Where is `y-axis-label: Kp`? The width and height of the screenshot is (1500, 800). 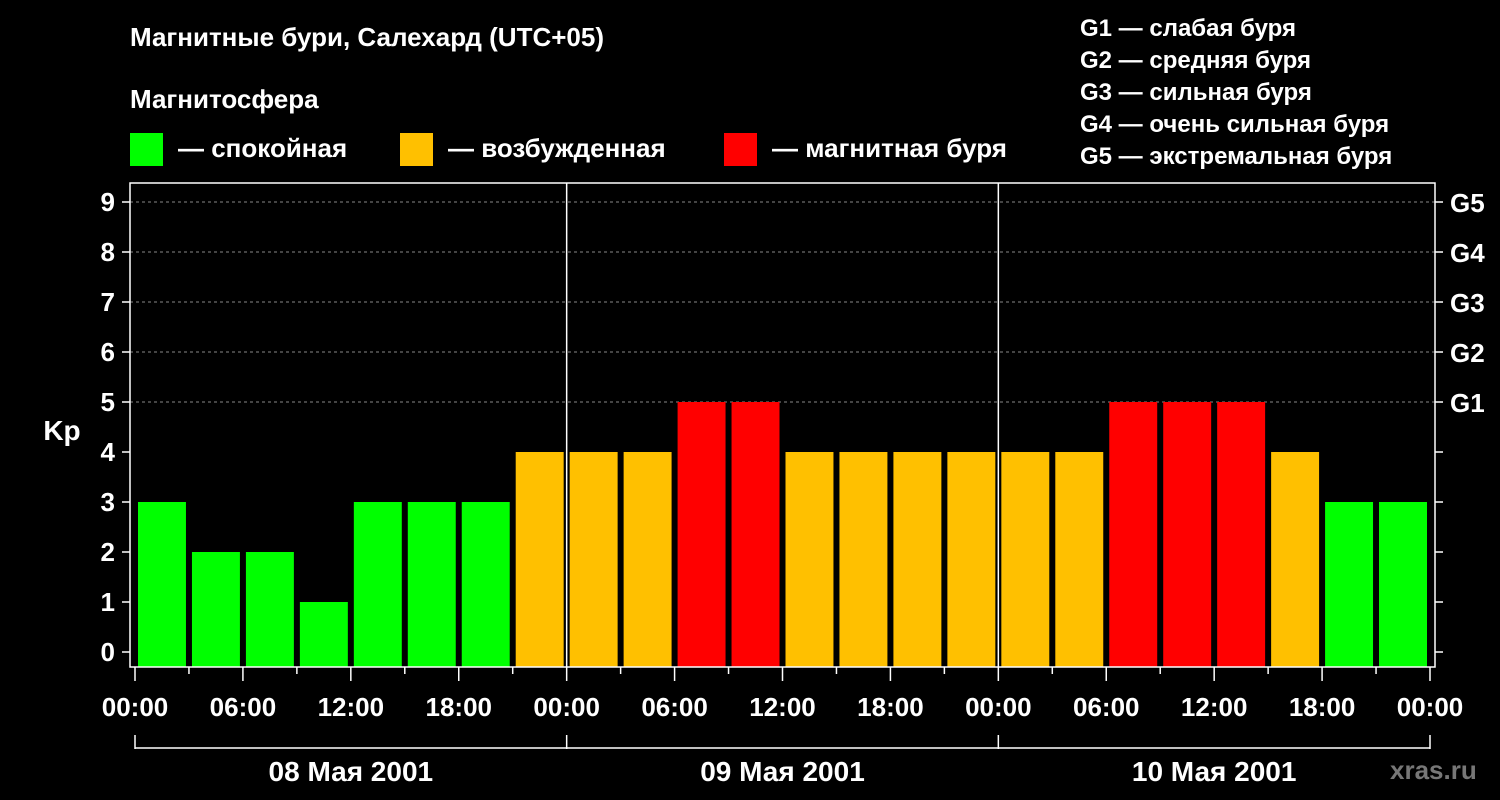
y-axis-label: Kp is located at coordinates (61, 430).